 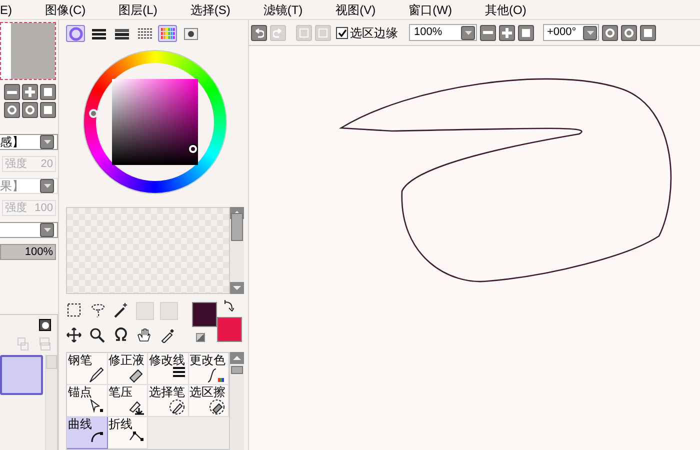 I want to click on brush-tool: 选择笔, so click(x=168, y=401).